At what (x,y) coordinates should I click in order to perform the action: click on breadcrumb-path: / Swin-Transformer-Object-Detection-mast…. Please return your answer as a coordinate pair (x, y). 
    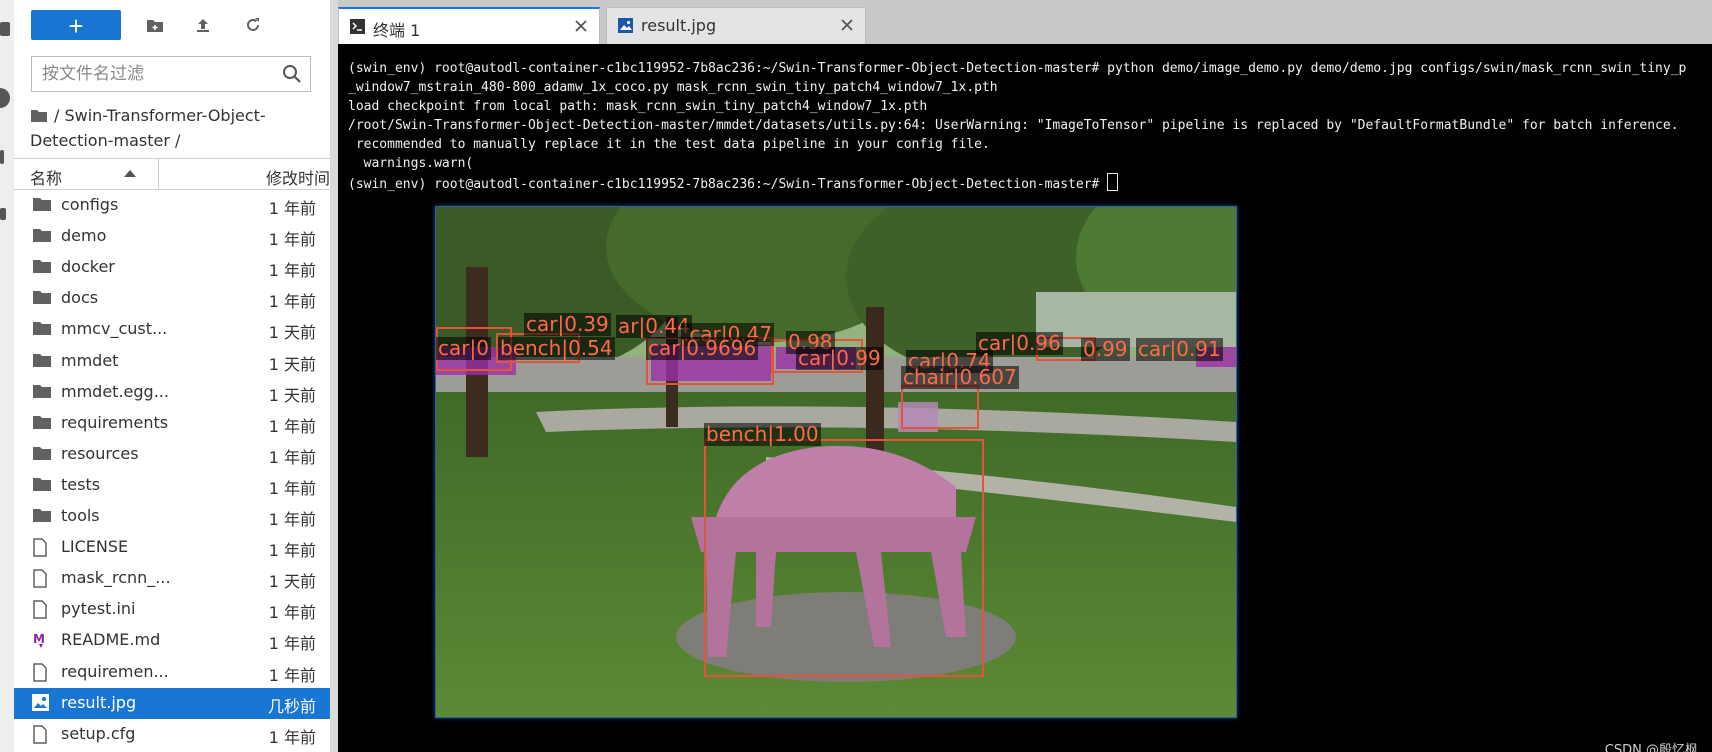
    Looking at the image, I should click on (148, 128).